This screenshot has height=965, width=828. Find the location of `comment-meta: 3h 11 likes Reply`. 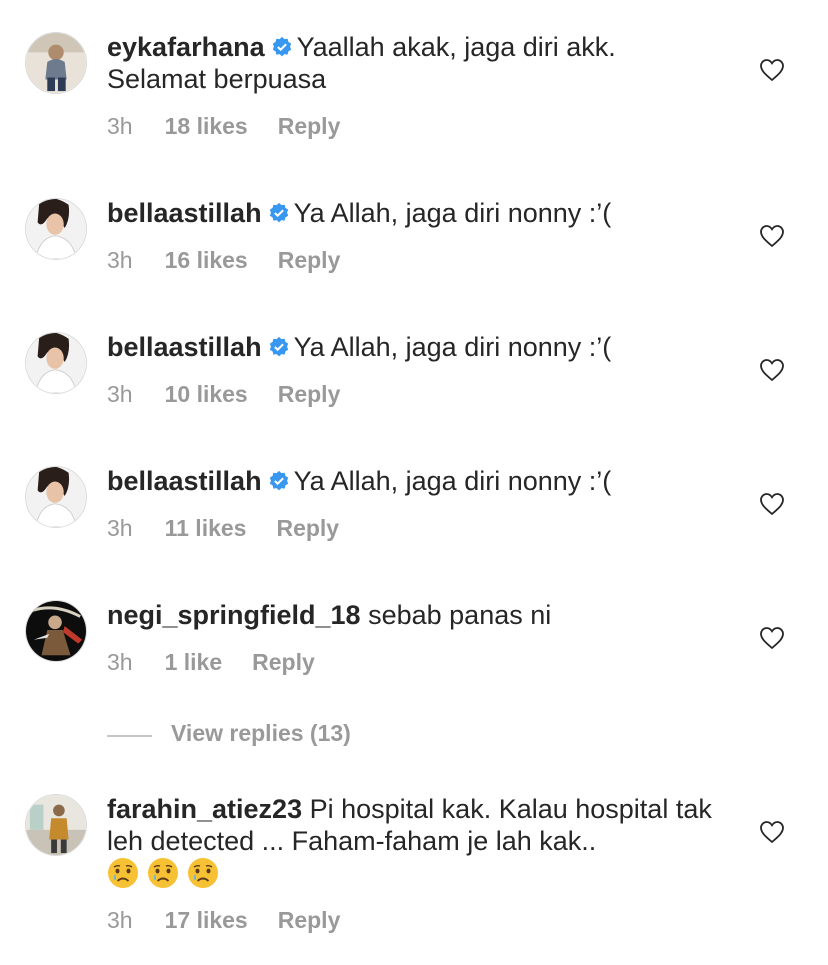

comment-meta: 3h 11 likes Reply is located at coordinates (238, 528).